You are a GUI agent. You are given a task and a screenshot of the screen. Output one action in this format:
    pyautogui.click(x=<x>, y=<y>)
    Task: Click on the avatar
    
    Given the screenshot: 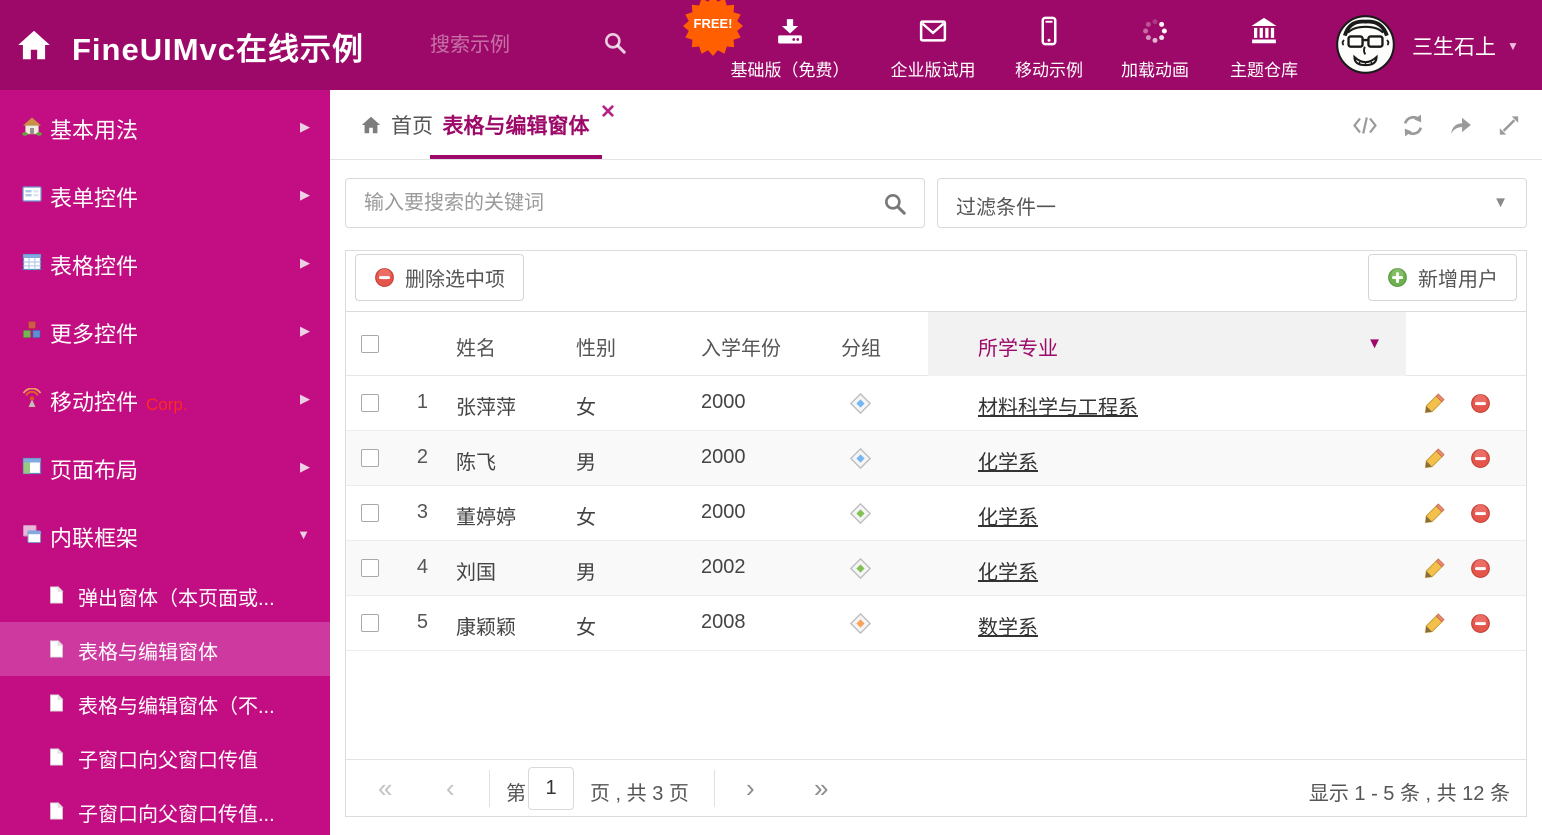 What is the action you would take?
    pyautogui.click(x=1365, y=44)
    